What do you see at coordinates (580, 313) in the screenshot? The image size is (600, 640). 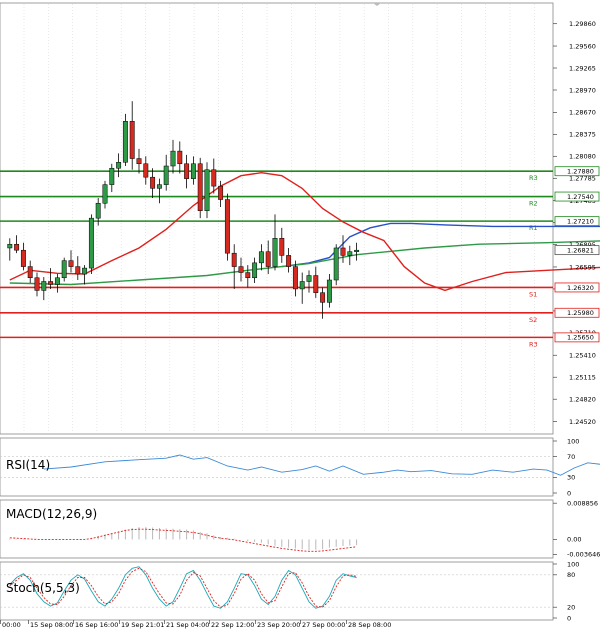 I see `level-price-label: 1.25980` at bounding box center [580, 313].